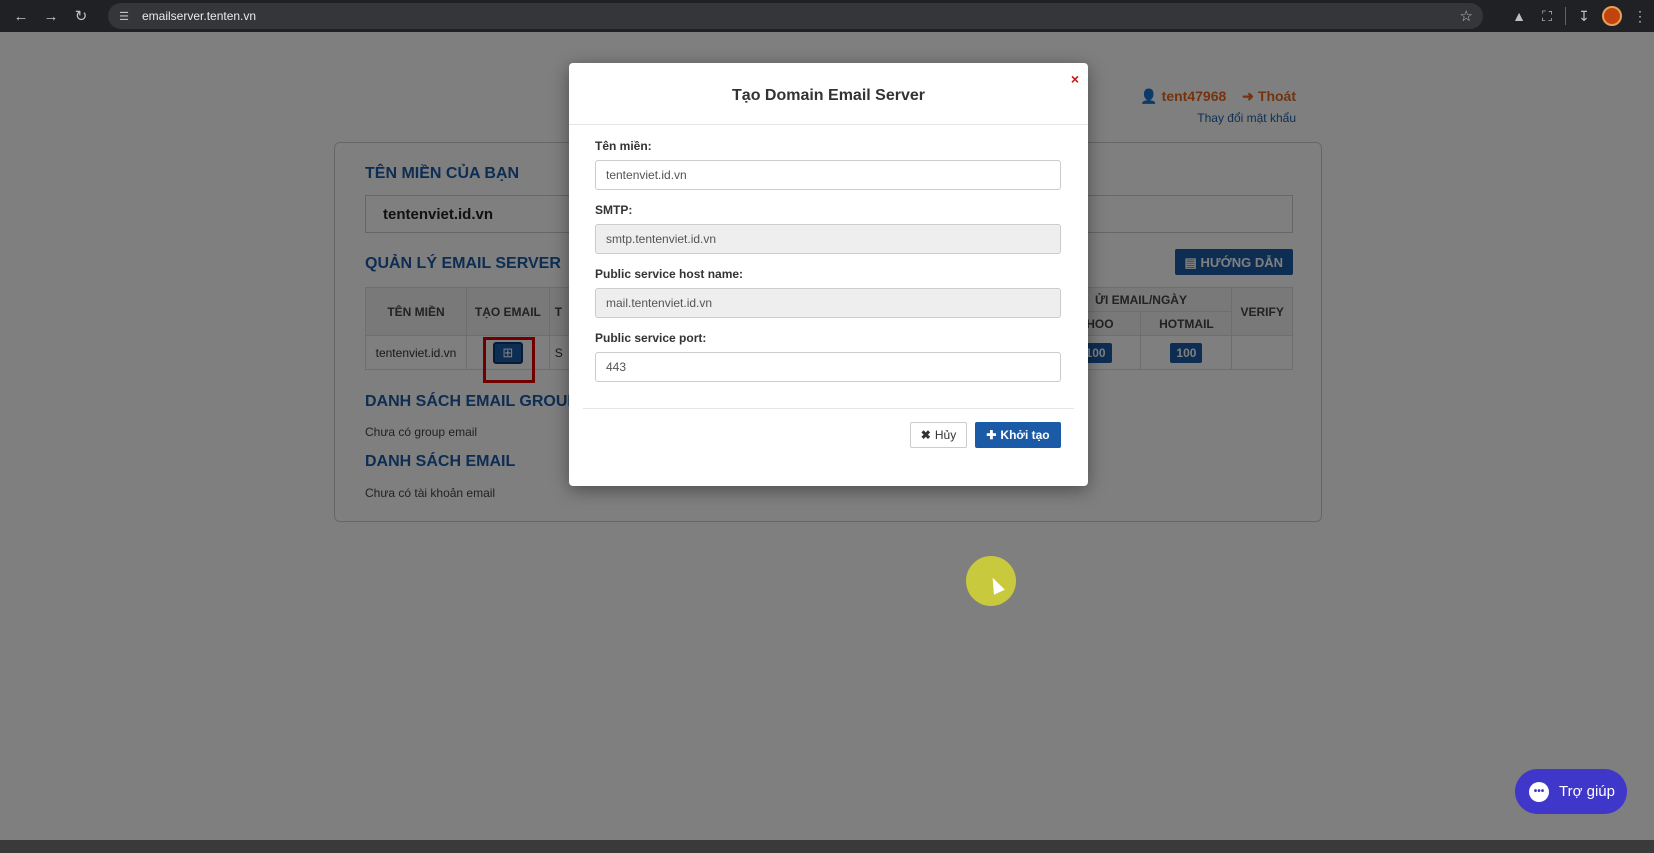 The width and height of the screenshot is (1654, 853). I want to click on modal-header: Tạo Domain Email Server, so click(828, 94).